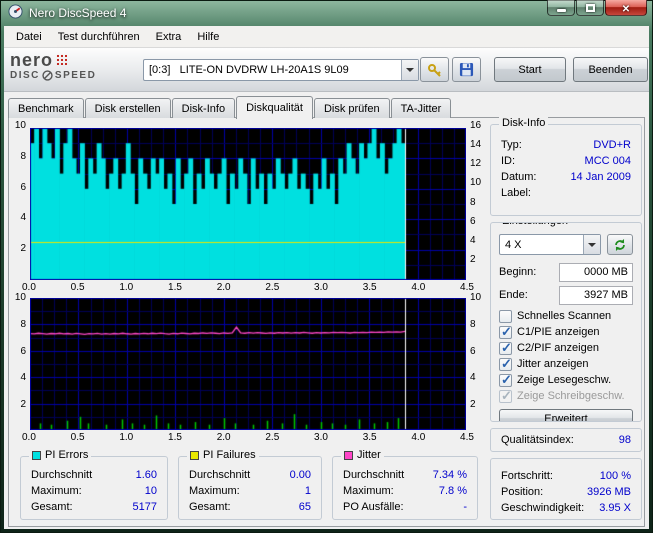  What do you see at coordinates (480, 192) in the screenshot?
I see `top-chart-right-axis: 16 14 12 10 8 6 4 2` at bounding box center [480, 192].